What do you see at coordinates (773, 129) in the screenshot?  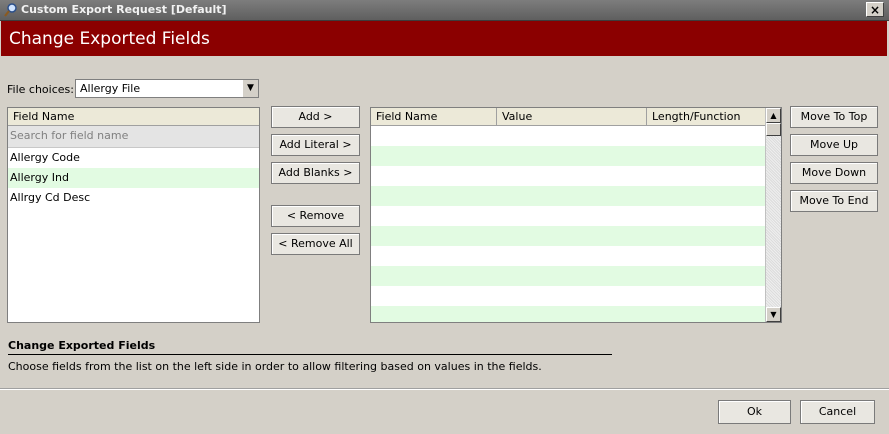 I see `scroll-thumb` at bounding box center [773, 129].